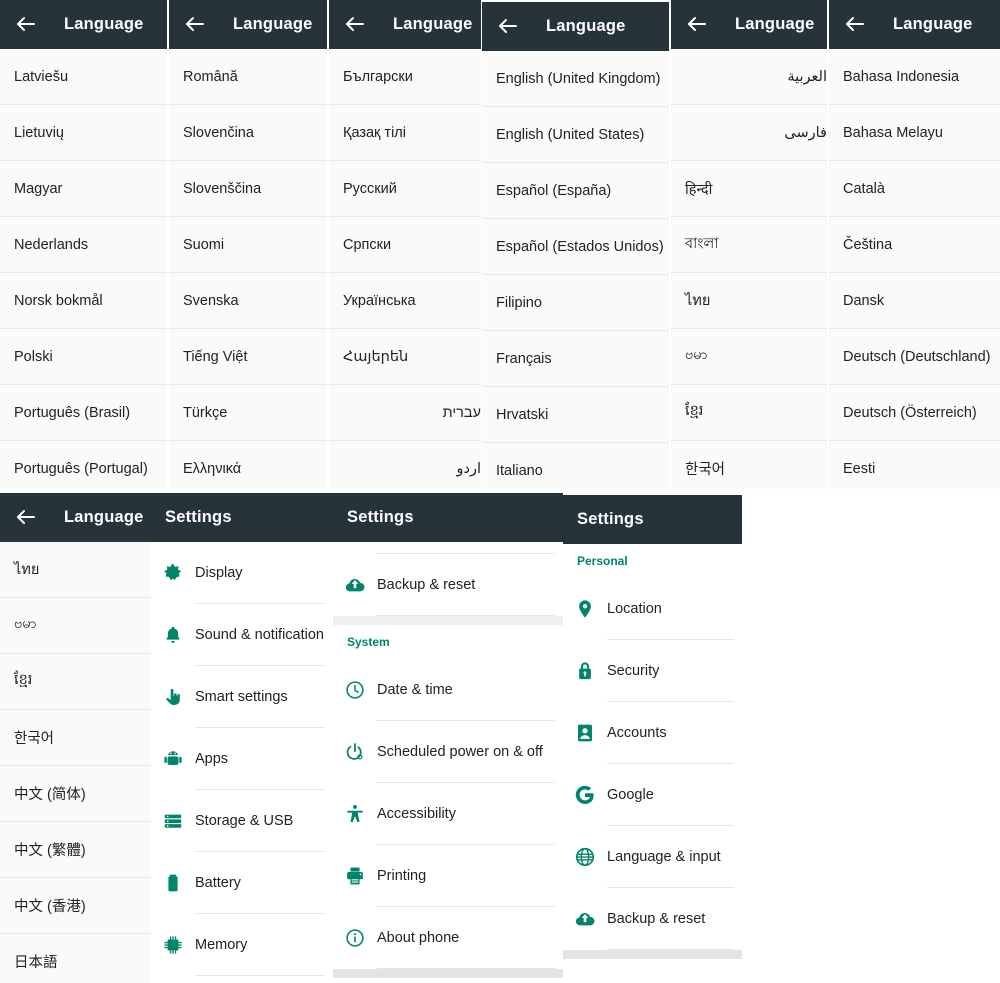 Image resolution: width=1000 pixels, height=983 pixels. I want to click on language-list-item: Српски, so click(405, 245).